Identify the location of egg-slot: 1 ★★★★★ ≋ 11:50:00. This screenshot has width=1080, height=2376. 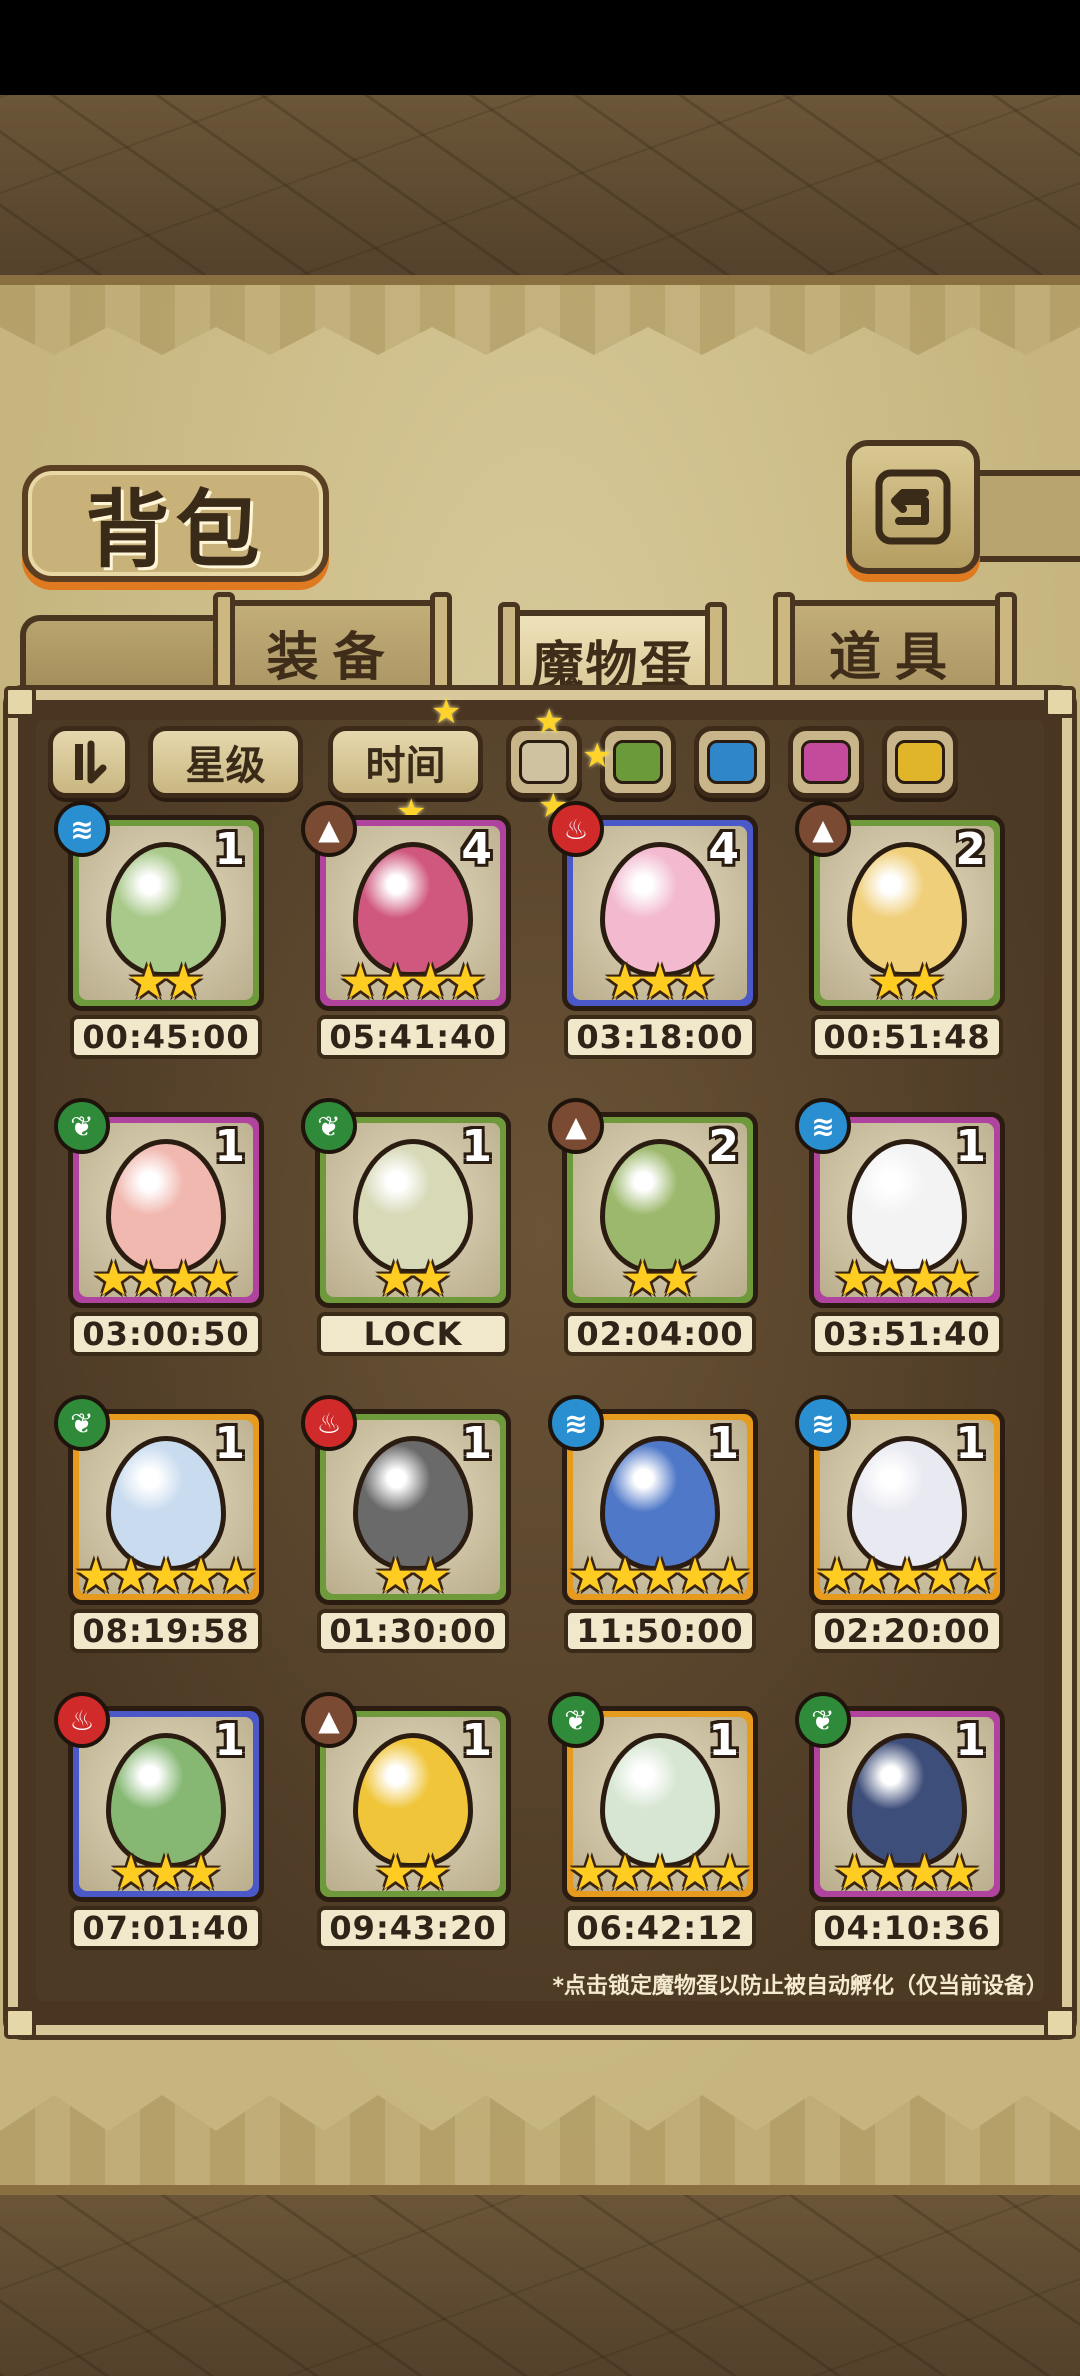
(657, 1524).